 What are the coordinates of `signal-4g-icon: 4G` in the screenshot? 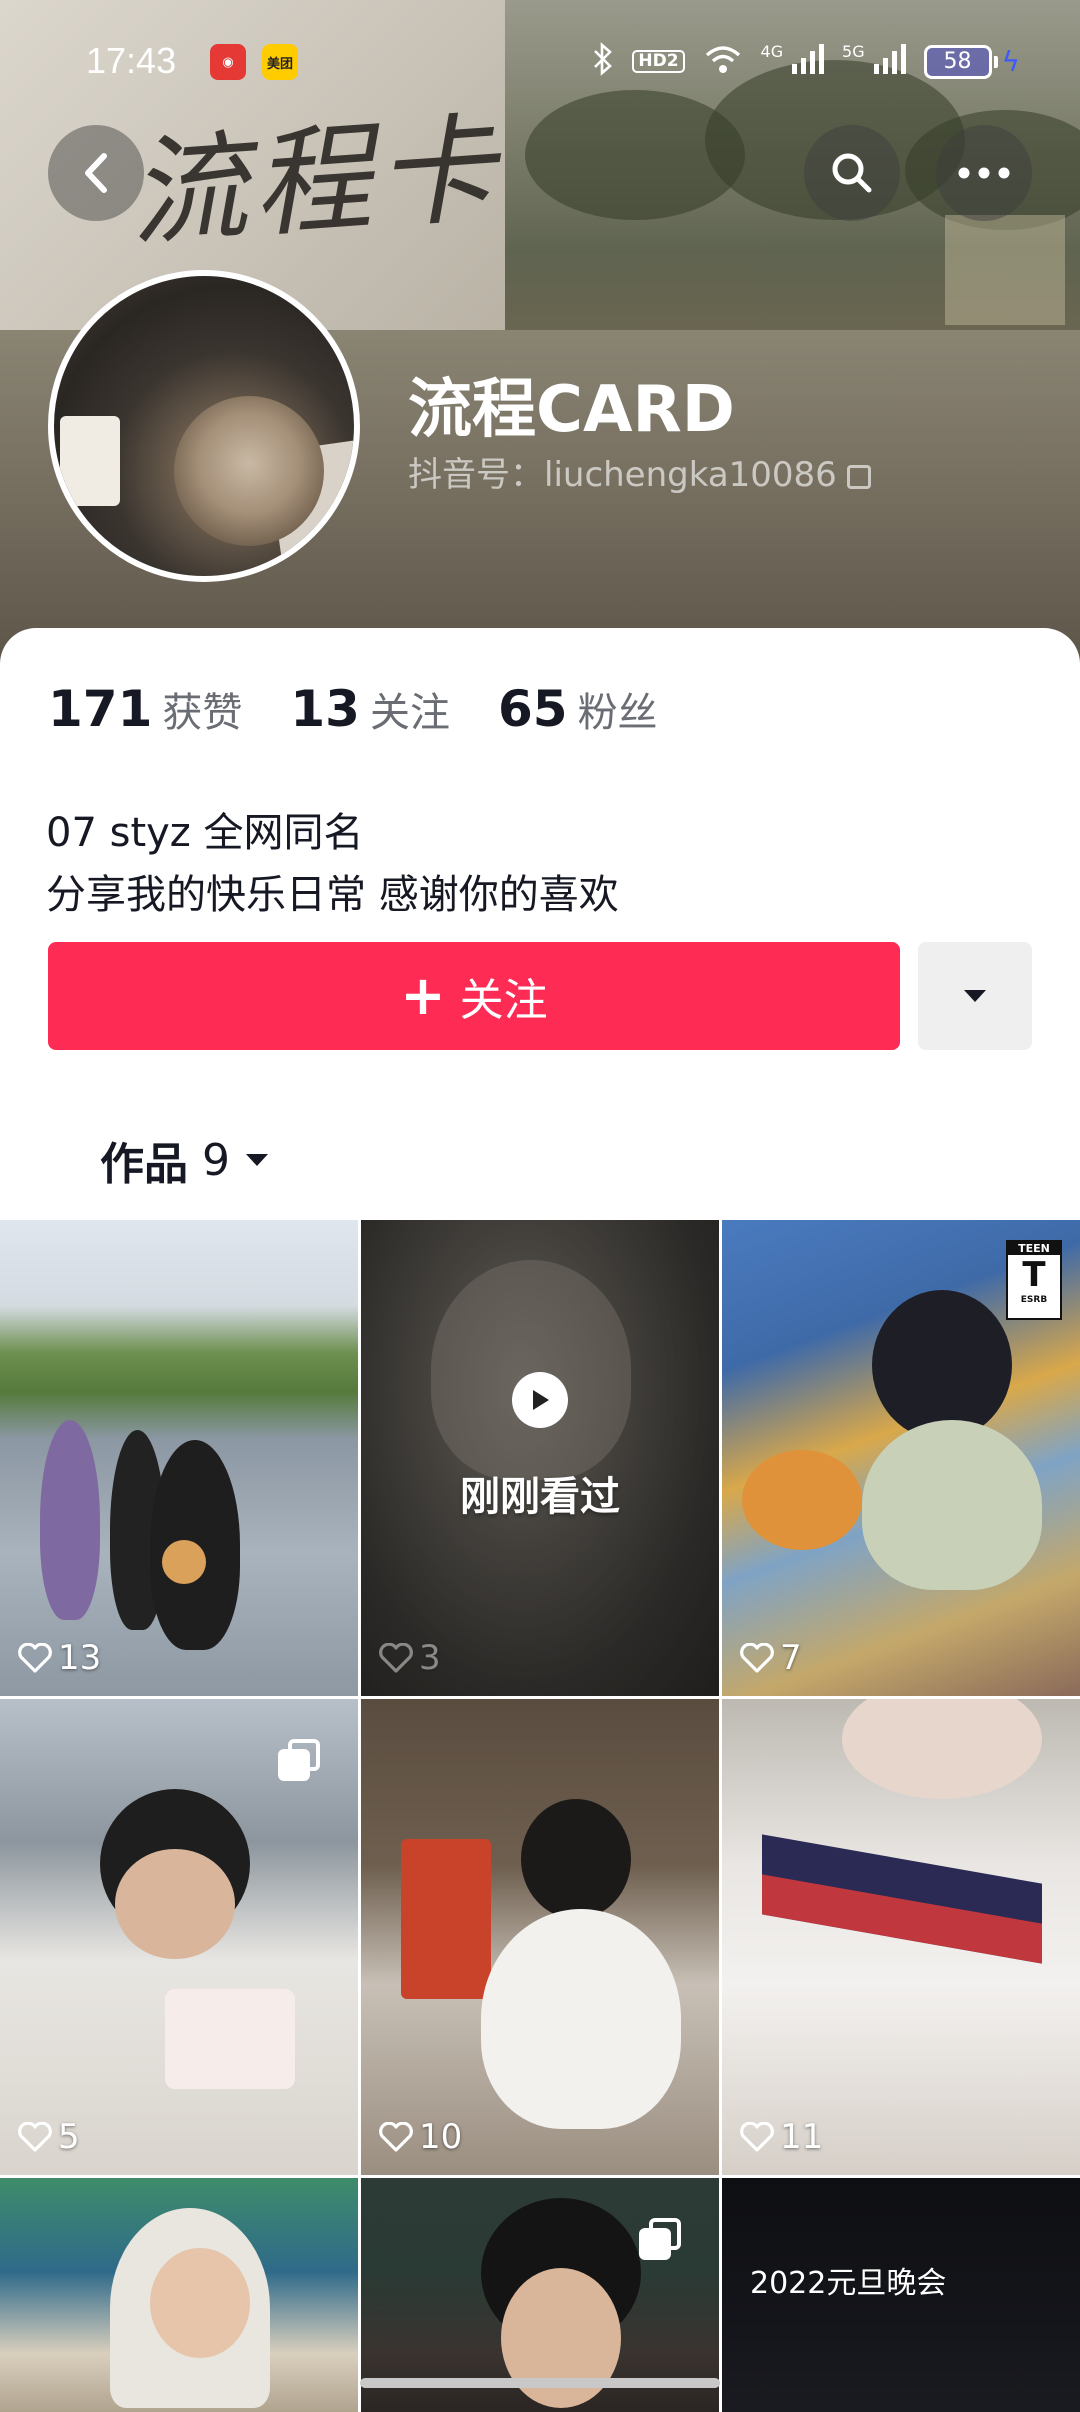 It's located at (792, 60).